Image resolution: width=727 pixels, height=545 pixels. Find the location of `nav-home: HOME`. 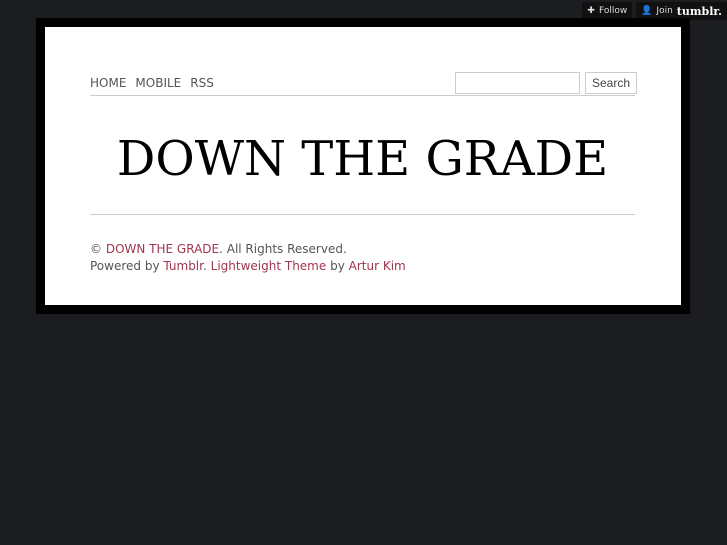

nav-home: HOME is located at coordinates (108, 83).